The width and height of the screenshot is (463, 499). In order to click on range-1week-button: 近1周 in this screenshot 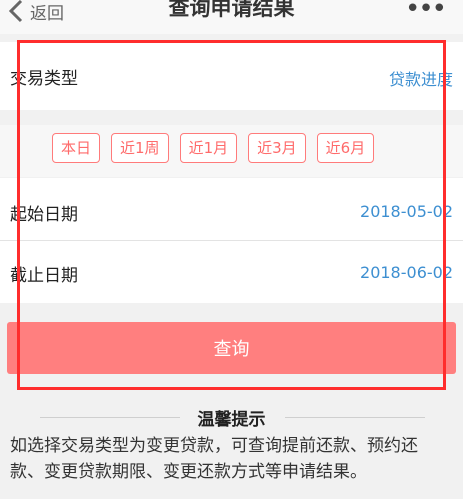, I will do `click(140, 148)`.